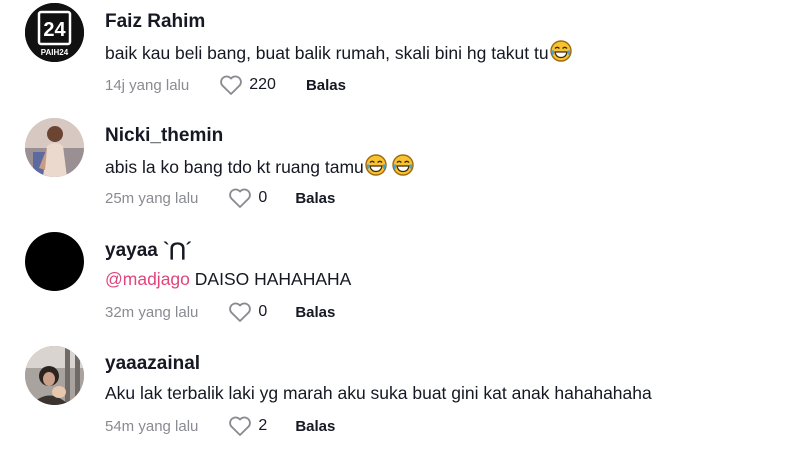 The height and width of the screenshot is (452, 794). What do you see at coordinates (220, 198) in the screenshot?
I see `comment-meta: 25m yang lalu 0 Balas` at bounding box center [220, 198].